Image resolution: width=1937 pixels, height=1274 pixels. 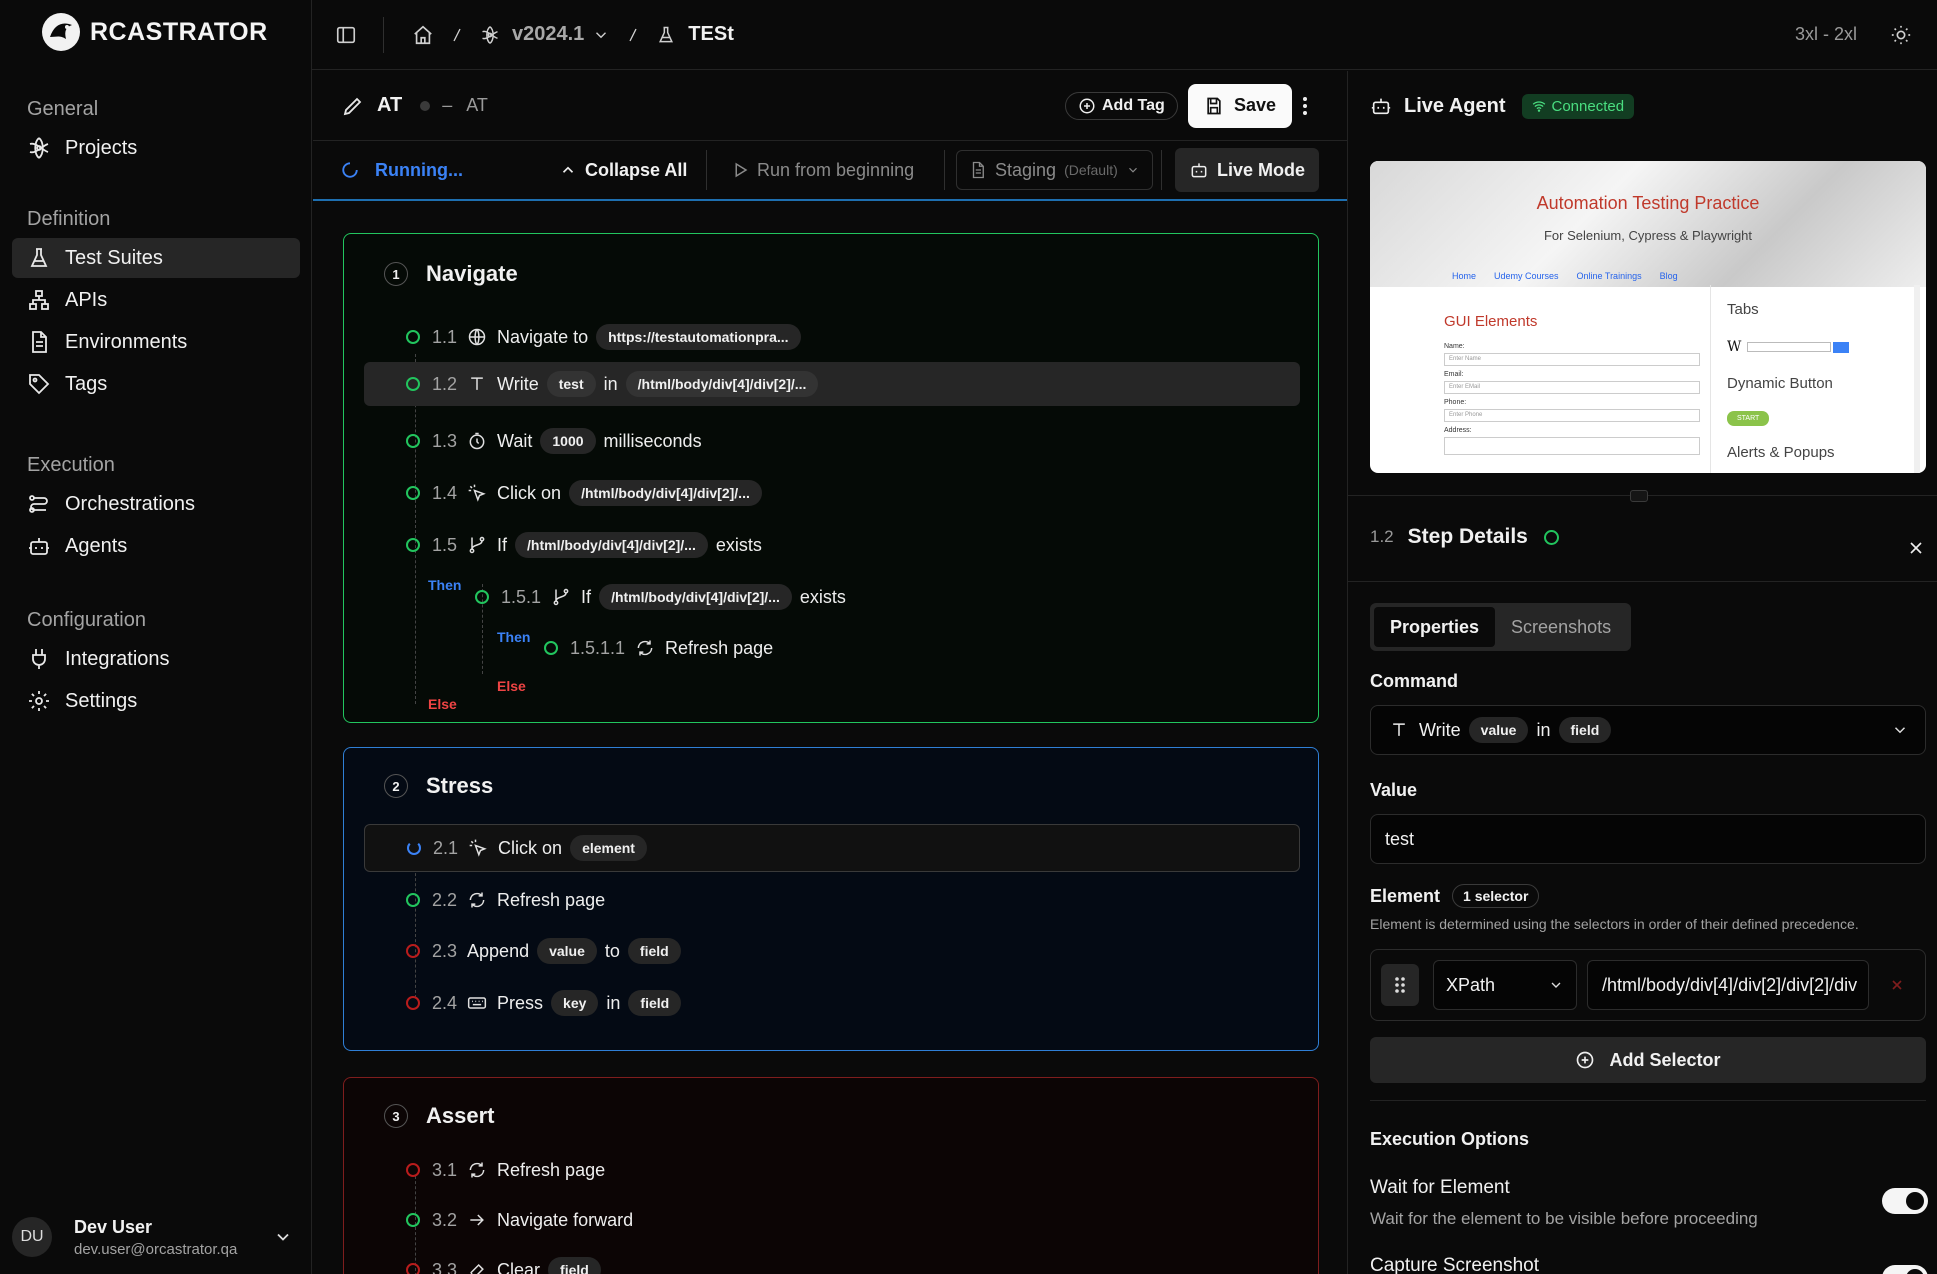 What do you see at coordinates (1642, 106) in the screenshot?
I see `panel-header: Live Agent Connected` at bounding box center [1642, 106].